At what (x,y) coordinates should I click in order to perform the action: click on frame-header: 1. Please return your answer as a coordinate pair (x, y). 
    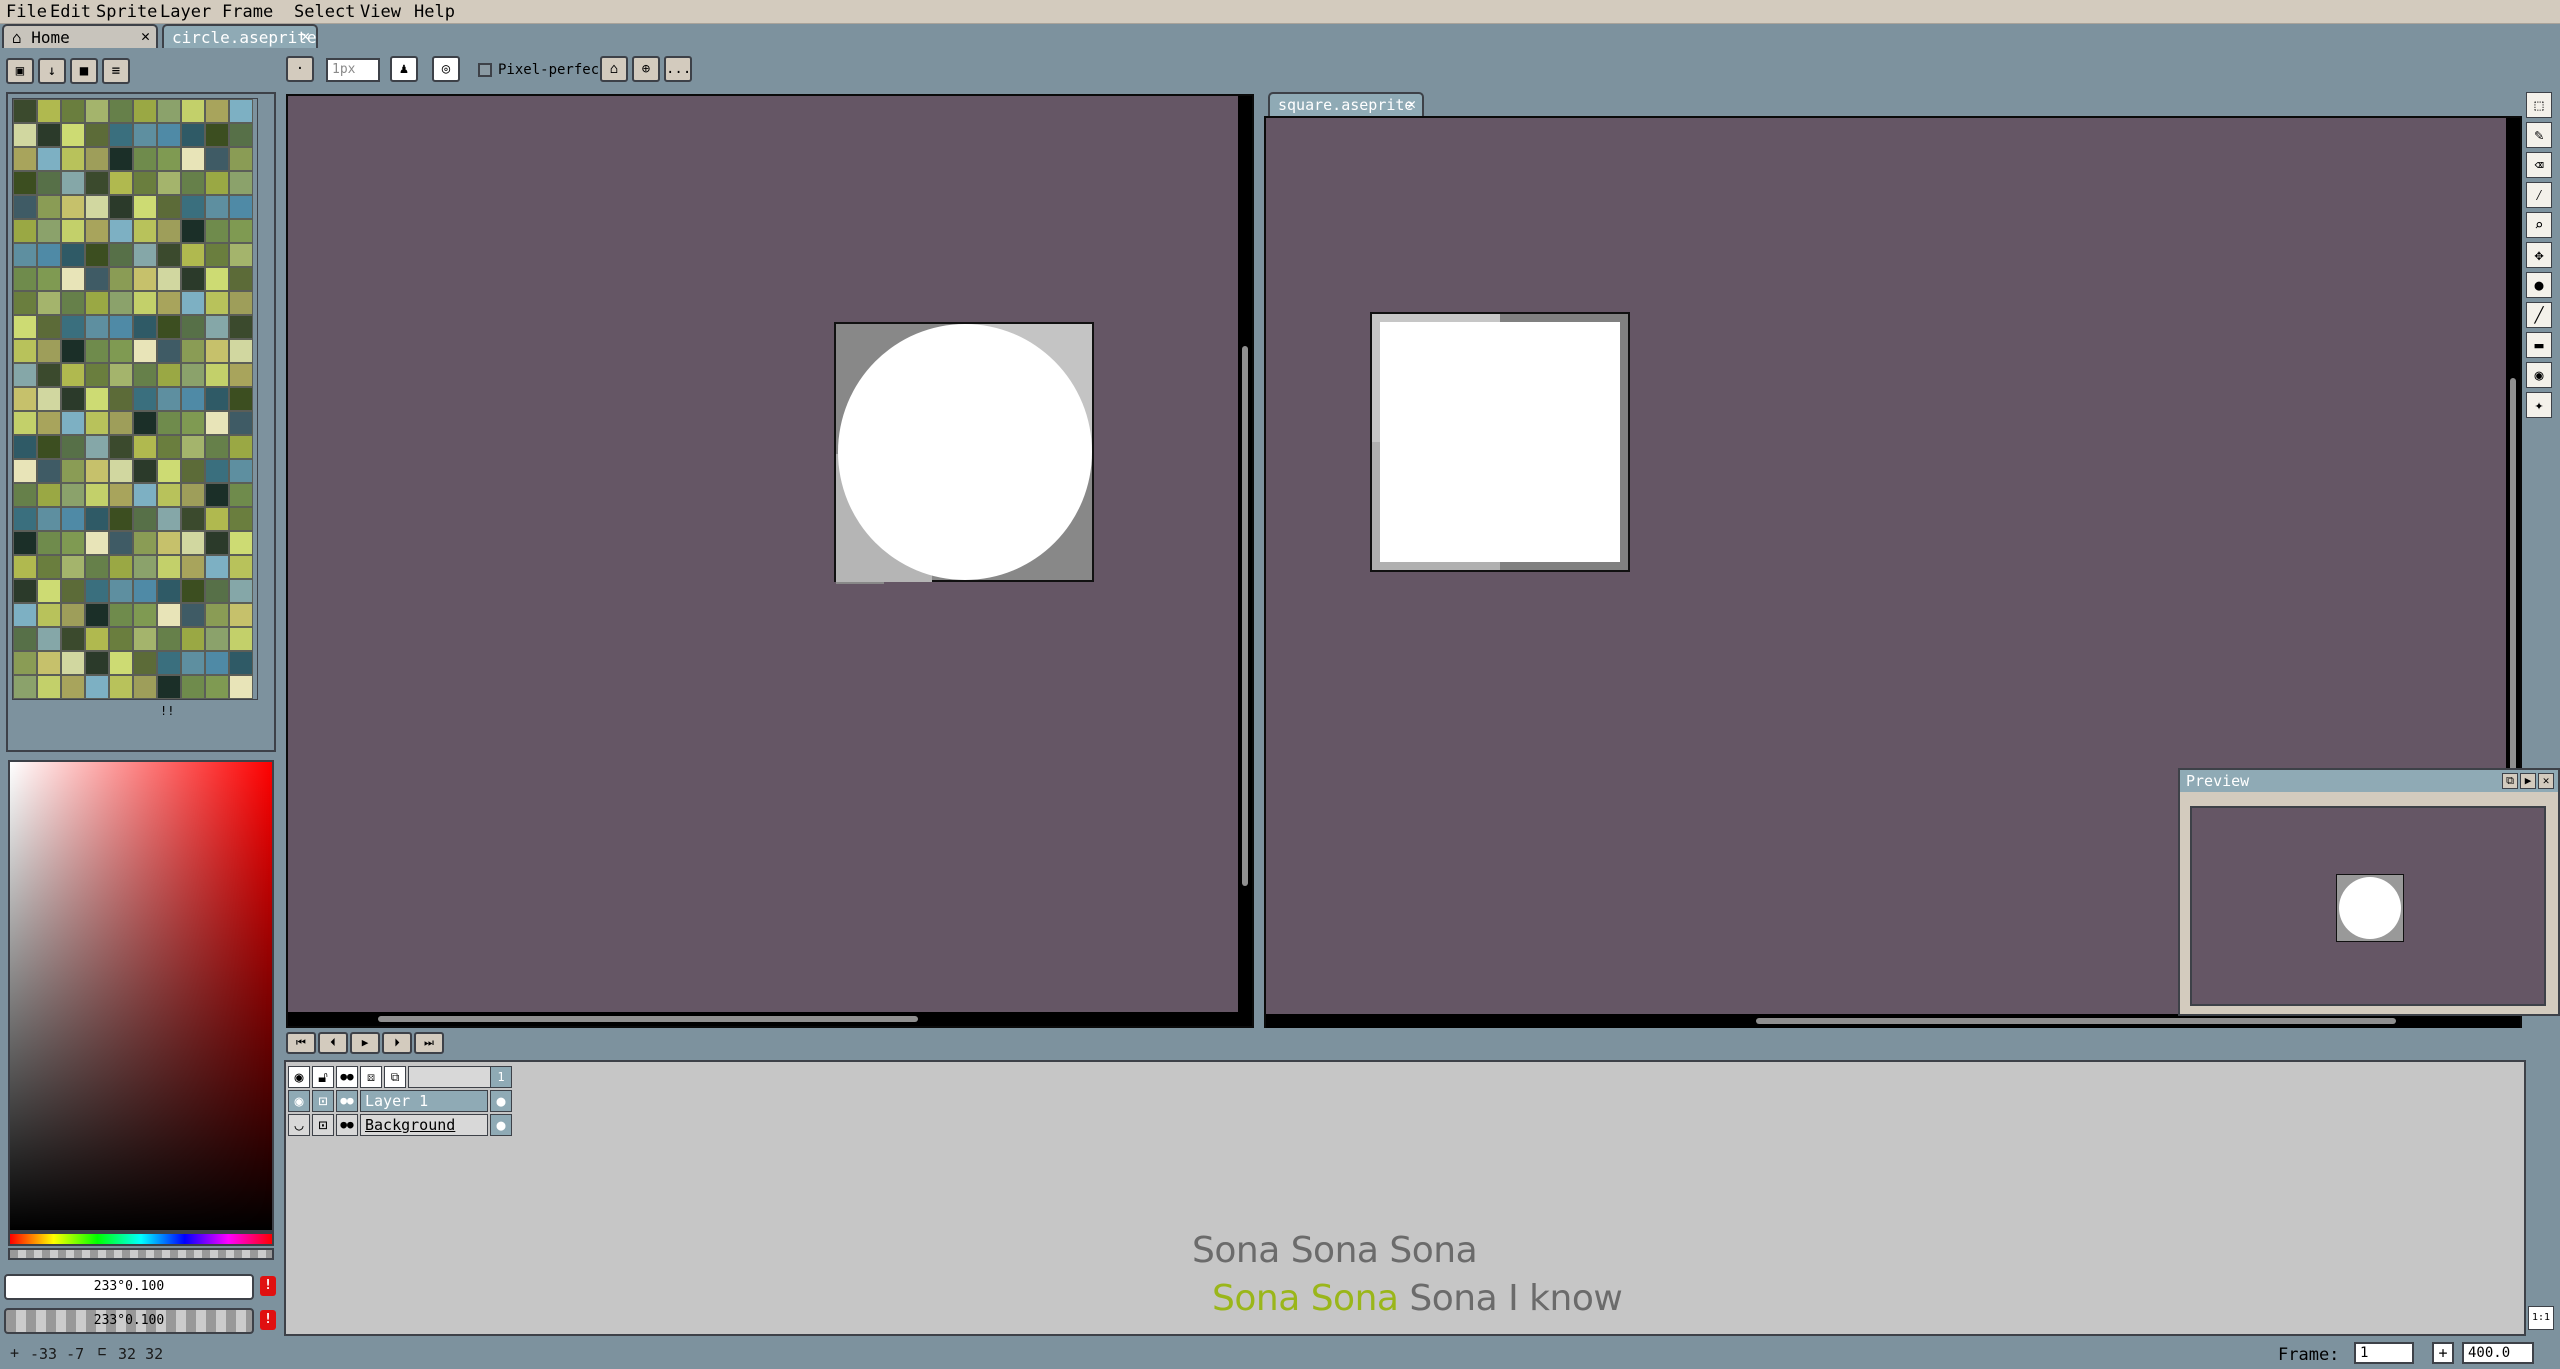
    Looking at the image, I should click on (501, 1077).